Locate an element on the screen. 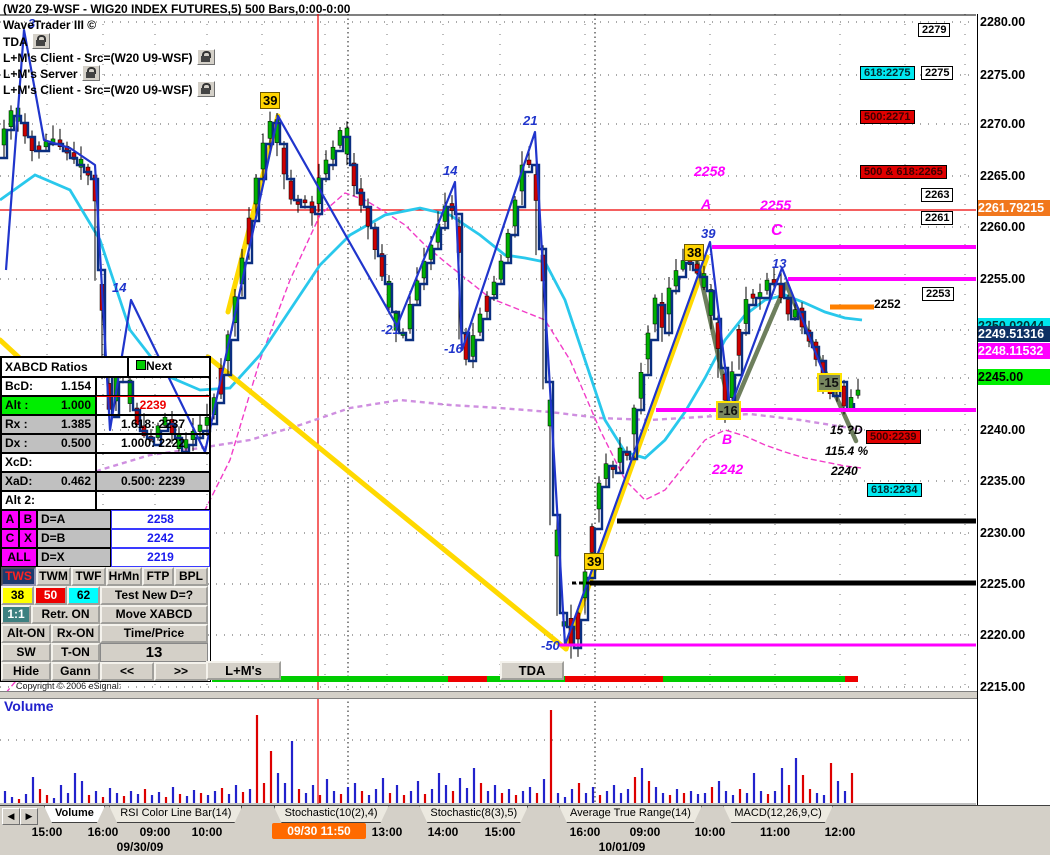 The width and height of the screenshot is (1050, 855). point-badge: ALL is located at coordinates (19, 557).